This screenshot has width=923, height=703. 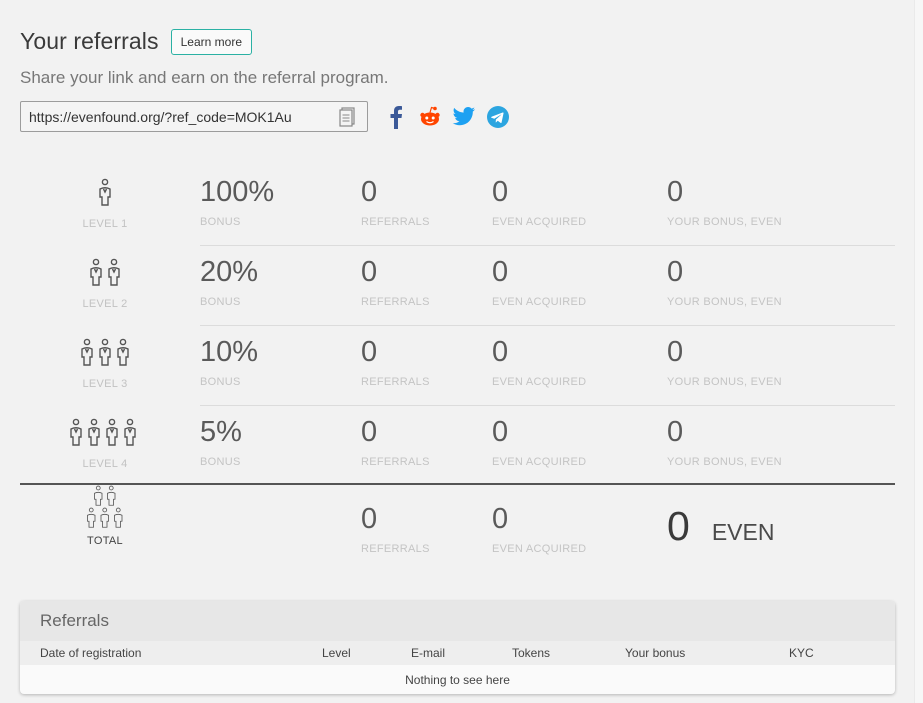 What do you see at coordinates (464, 117) in the screenshot?
I see `twitter-icon` at bounding box center [464, 117].